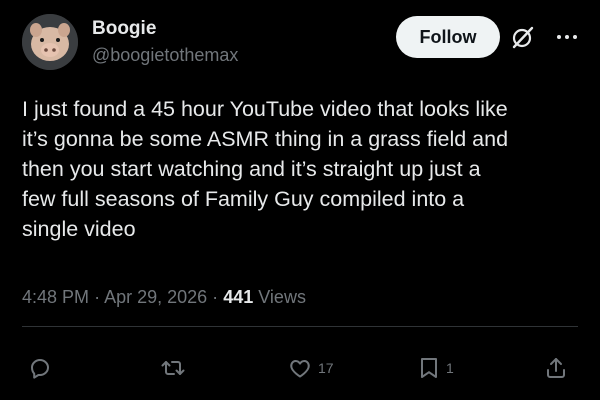  What do you see at coordinates (448, 37) in the screenshot?
I see `follow-button: Follow` at bounding box center [448, 37].